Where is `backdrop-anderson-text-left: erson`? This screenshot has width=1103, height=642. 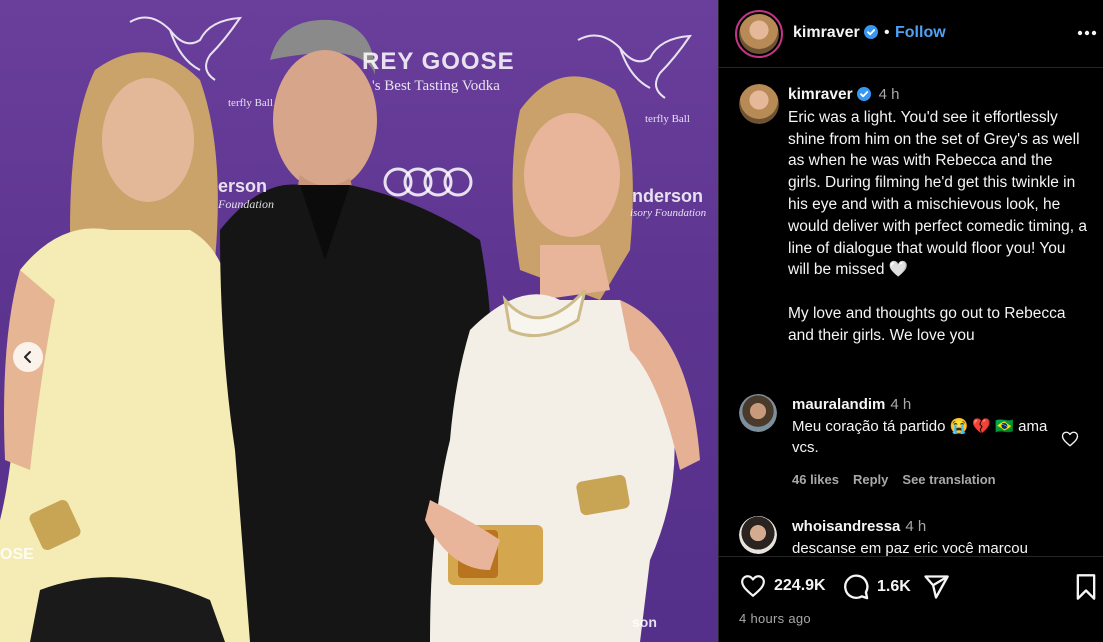 backdrop-anderson-text-left: erson is located at coordinates (243, 186).